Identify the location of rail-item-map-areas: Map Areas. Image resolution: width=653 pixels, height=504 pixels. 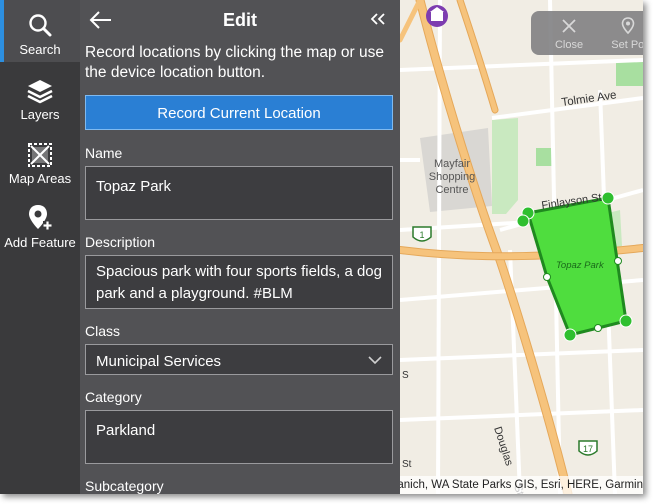
(40, 159).